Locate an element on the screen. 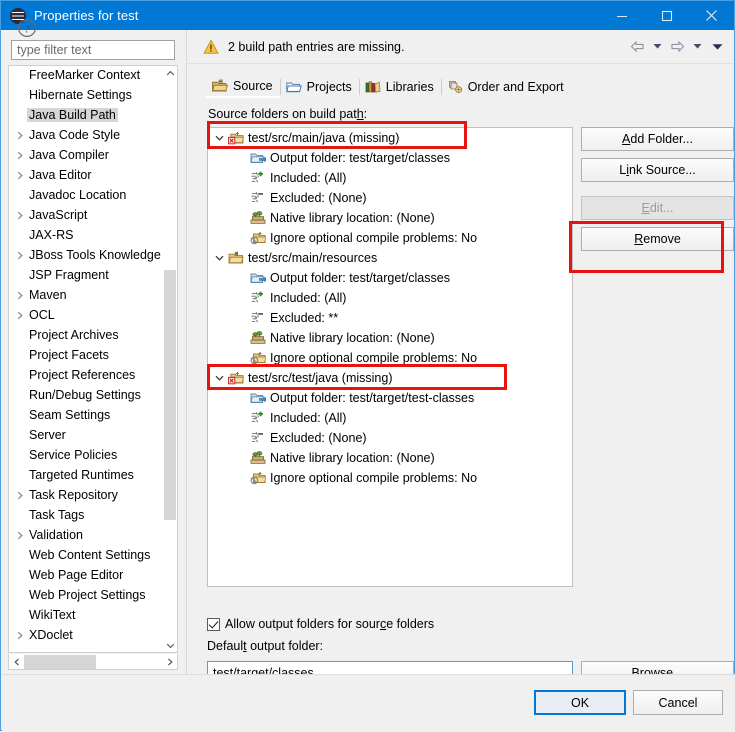 Image resolution: width=735 pixels, height=732 pixels. sidebar-item-run-debug-settings: Run/Debug Settings is located at coordinates (86, 395).